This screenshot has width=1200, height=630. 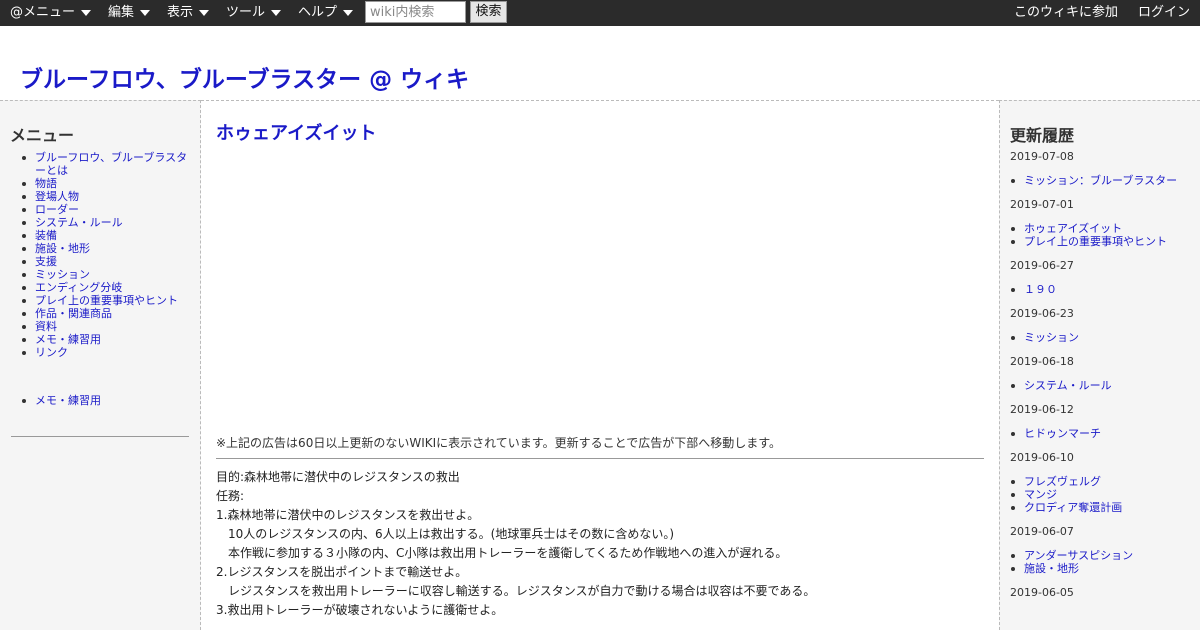 I want to click on top-bar: @メニュー 編集 表示 ツール ヘルプ 検索 このウィキに参加 ログイン, so click(x=600, y=13).